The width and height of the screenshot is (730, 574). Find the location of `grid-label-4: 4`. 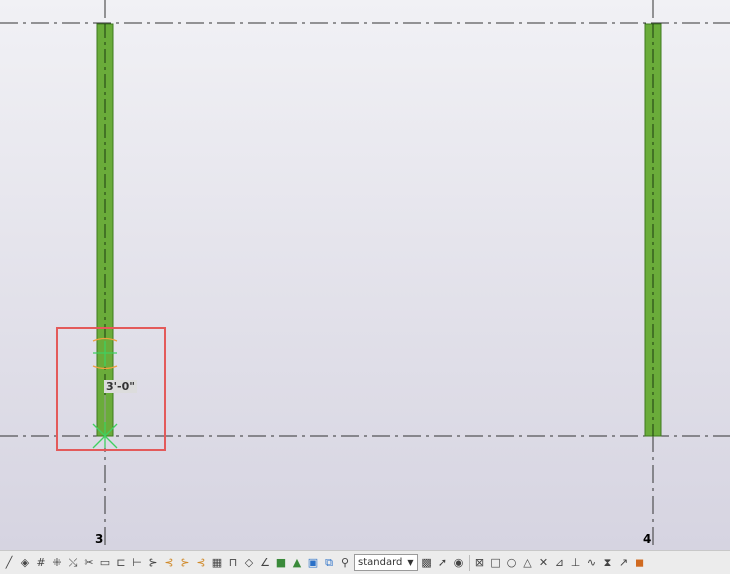

grid-label-4: 4 is located at coordinates (647, 539).